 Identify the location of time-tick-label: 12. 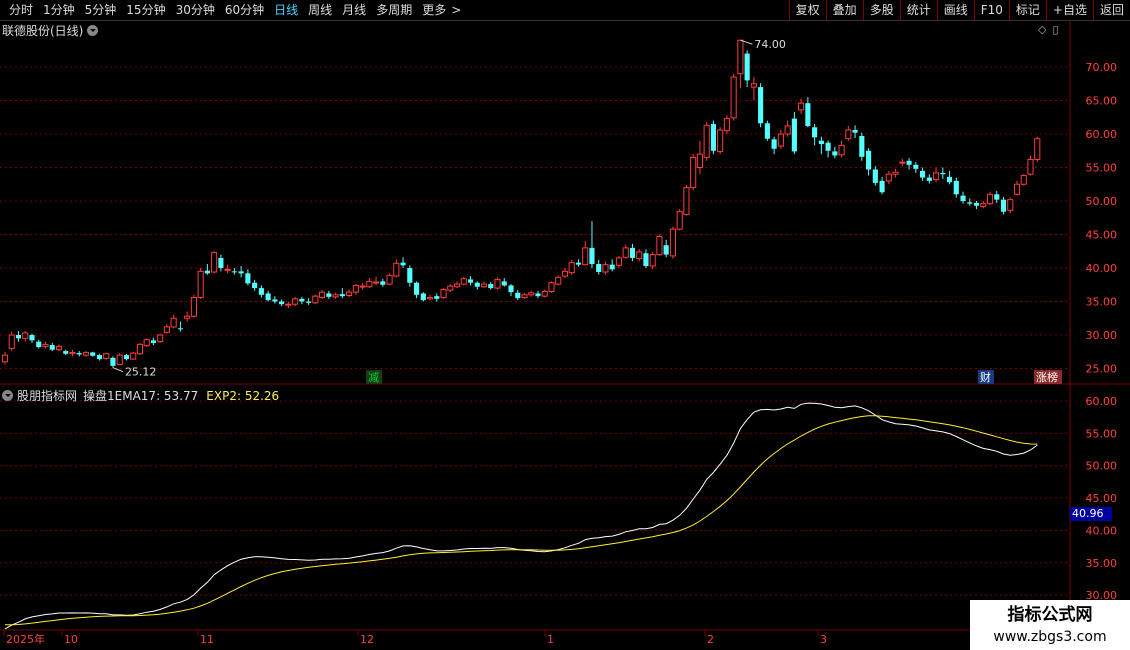
(367, 639).